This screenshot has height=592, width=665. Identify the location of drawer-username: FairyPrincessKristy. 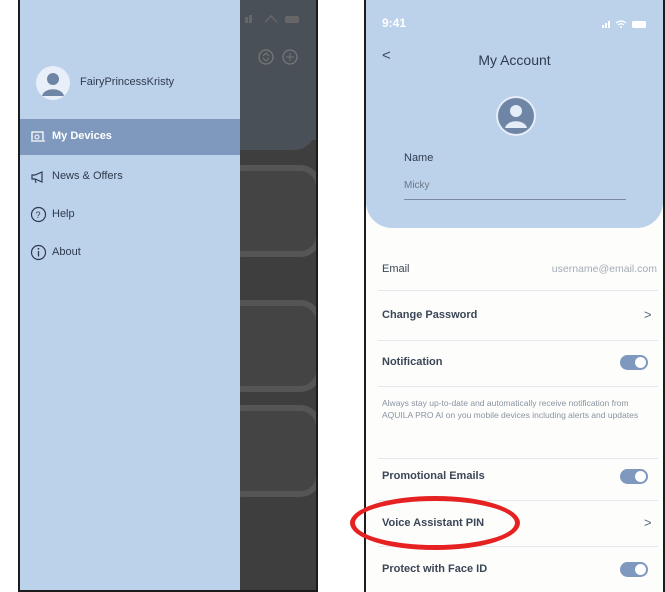
(127, 82).